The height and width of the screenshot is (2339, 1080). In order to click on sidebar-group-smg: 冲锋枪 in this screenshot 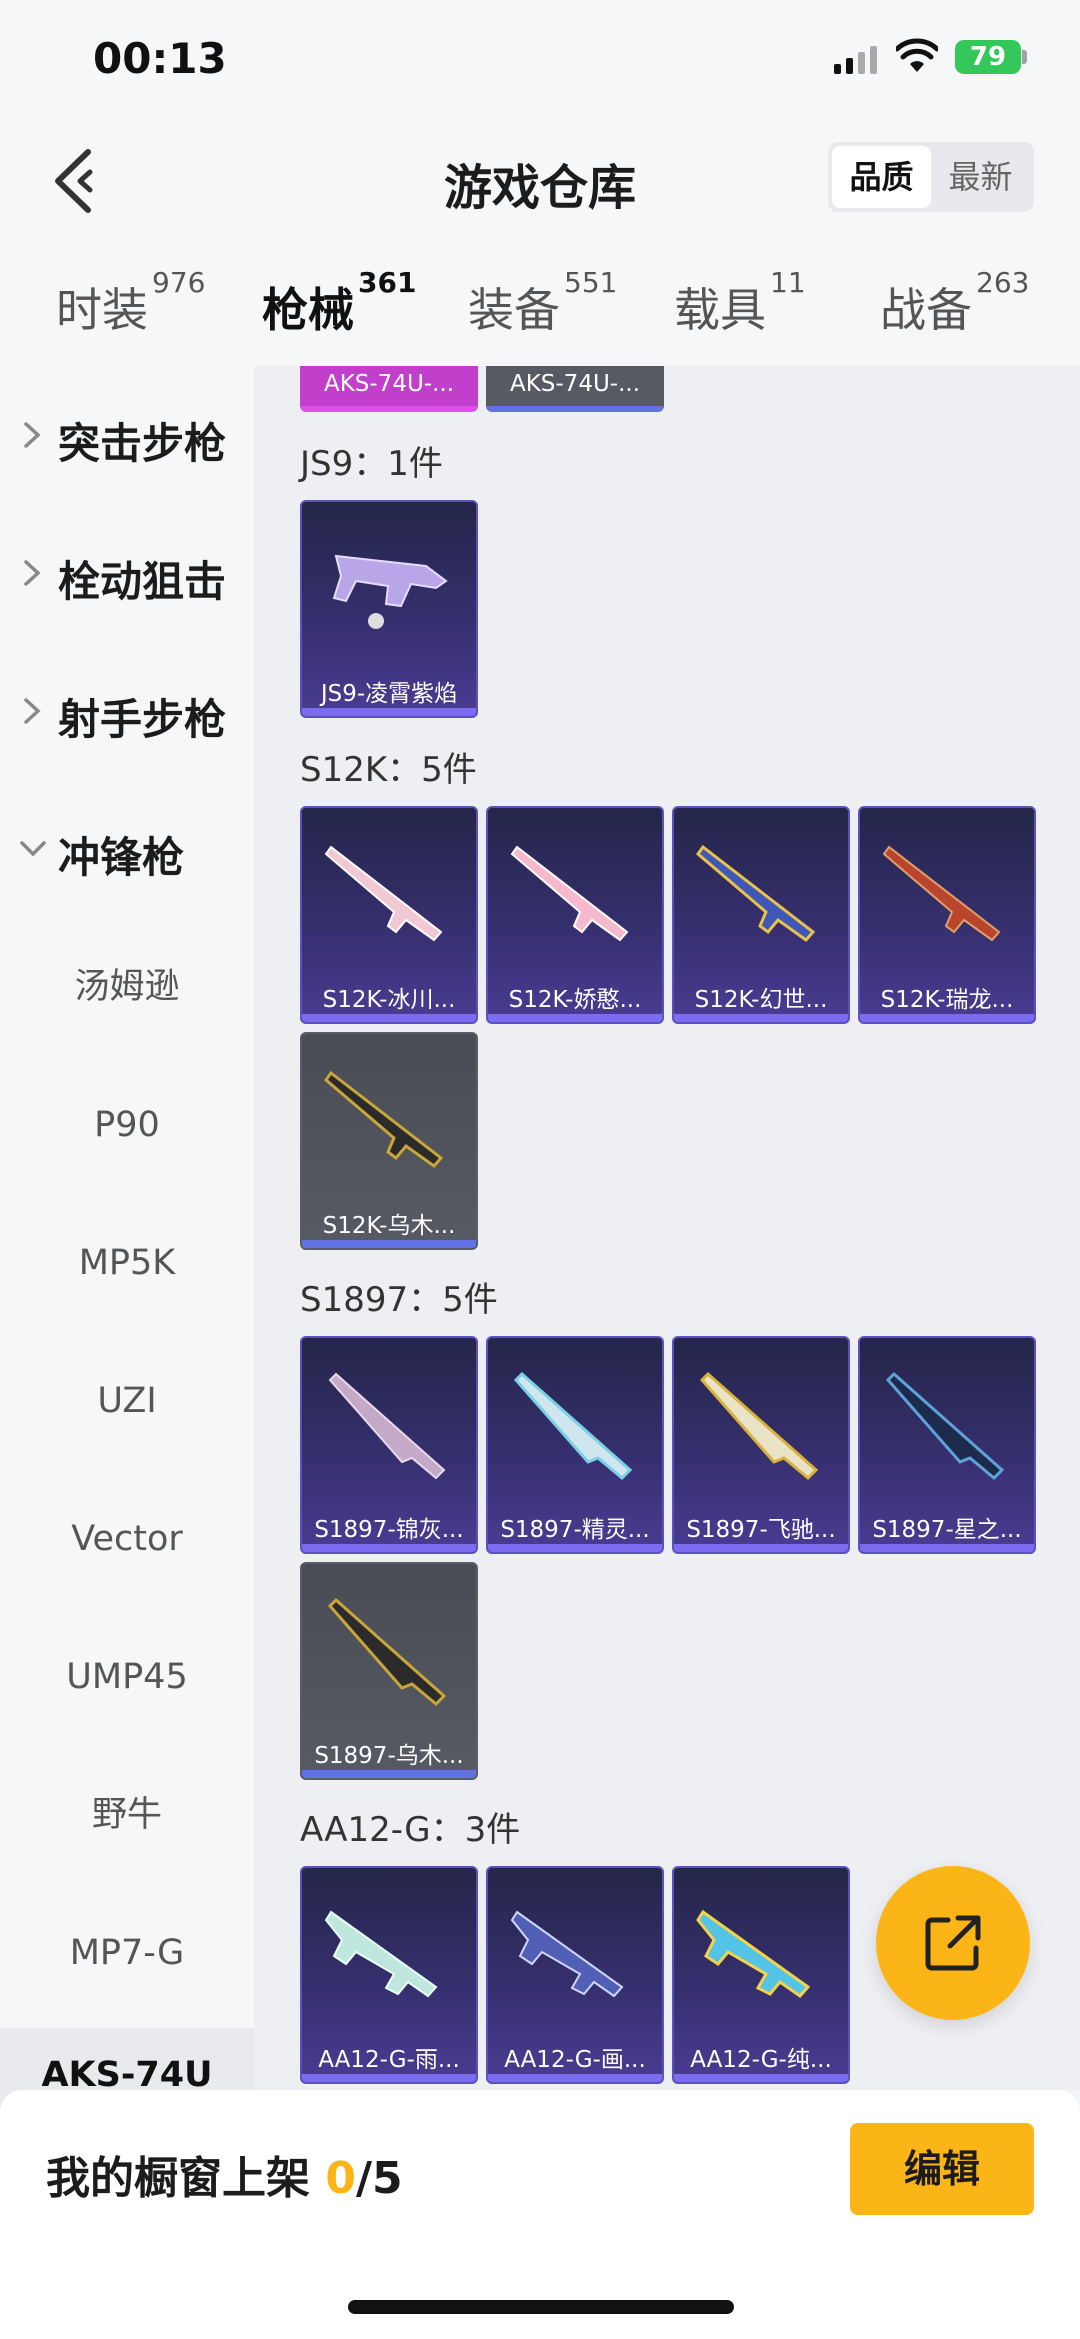, I will do `click(127, 849)`.